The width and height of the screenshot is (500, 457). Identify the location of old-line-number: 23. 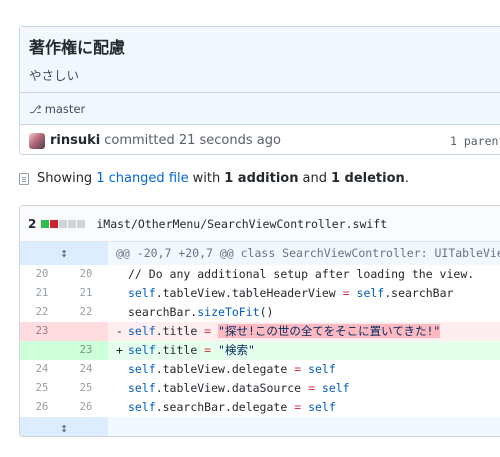
(42, 331).